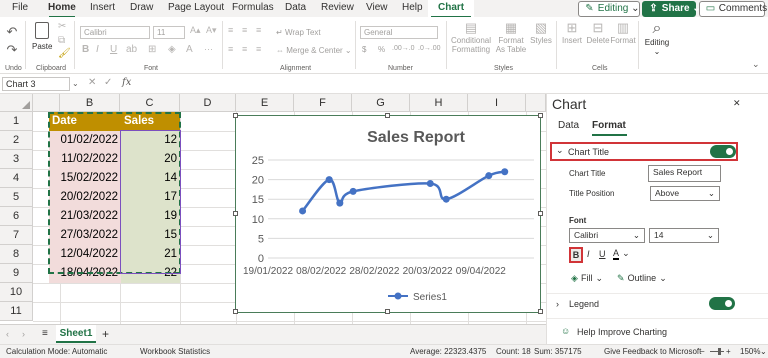 This screenshot has height=358, width=768. What do you see at coordinates (471, 37) in the screenshot?
I see `conditional-formatting-button: ▤ Conditional Formatting` at bounding box center [471, 37].